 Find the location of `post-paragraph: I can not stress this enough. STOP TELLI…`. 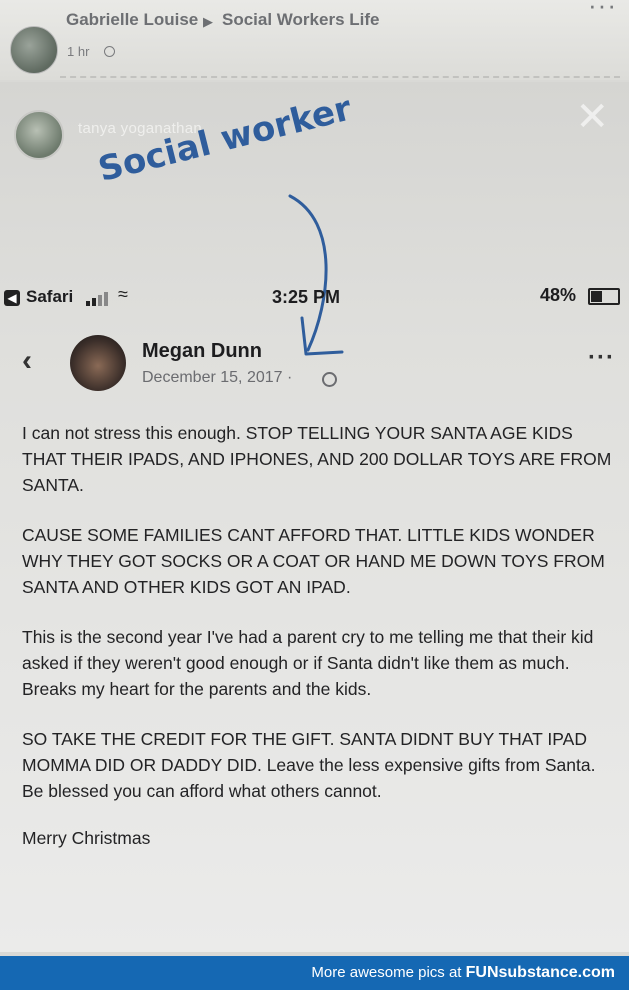

post-paragraph: I can not stress this enough. STOP TELLI… is located at coordinates (317, 459).